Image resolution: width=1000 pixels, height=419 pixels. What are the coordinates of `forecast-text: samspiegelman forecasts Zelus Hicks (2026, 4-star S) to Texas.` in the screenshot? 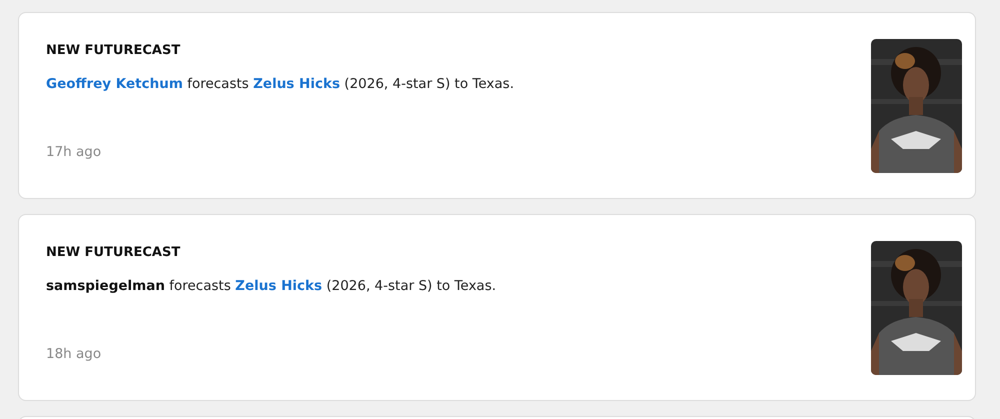 It's located at (271, 286).